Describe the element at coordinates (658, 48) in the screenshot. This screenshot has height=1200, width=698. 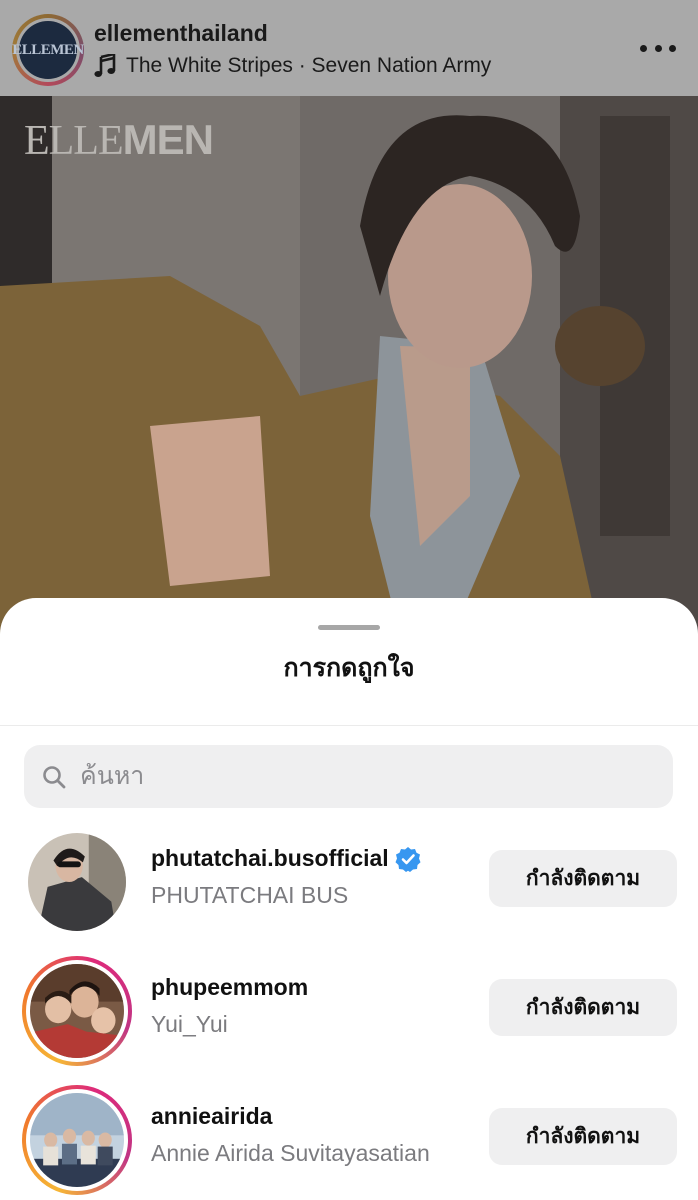
I see `more-options-icon` at that location.